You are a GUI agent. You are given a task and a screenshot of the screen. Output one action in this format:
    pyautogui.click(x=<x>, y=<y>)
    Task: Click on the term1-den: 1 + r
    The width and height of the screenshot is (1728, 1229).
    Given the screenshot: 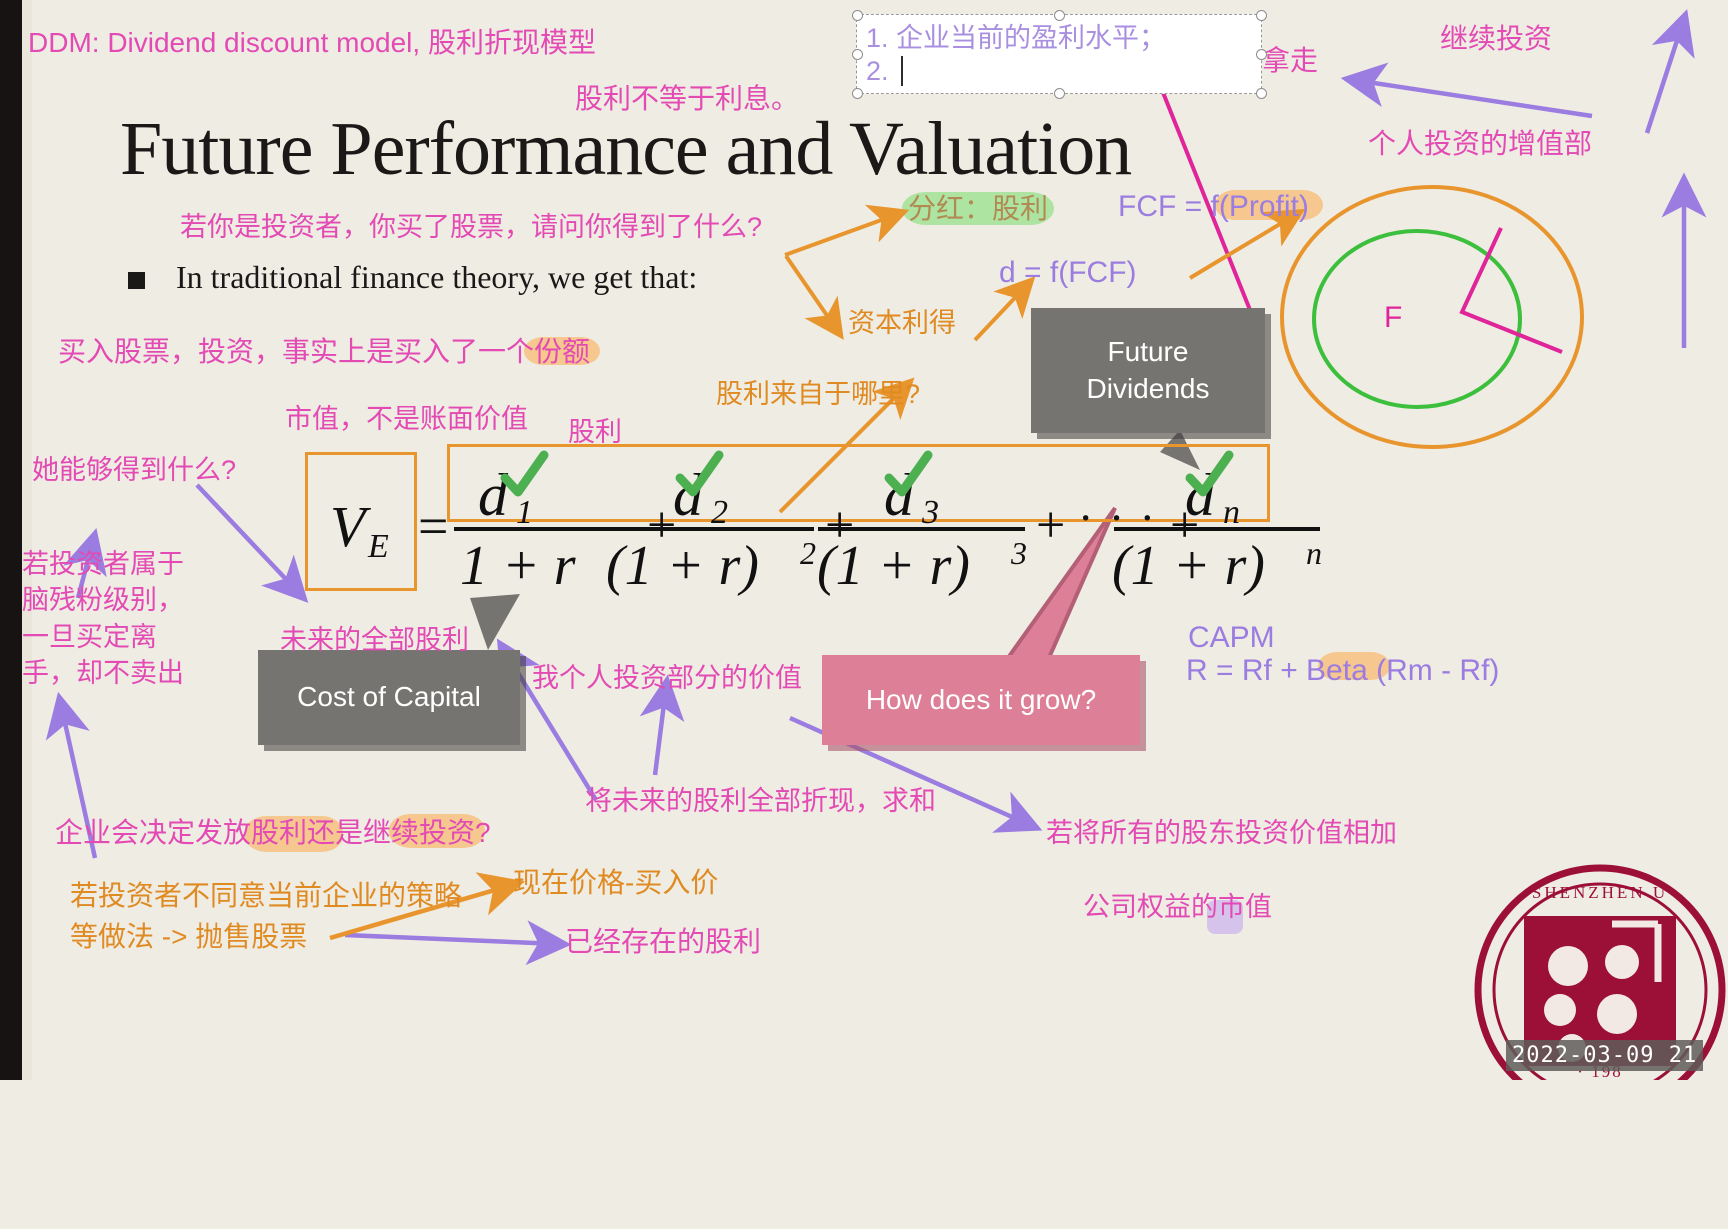 What is the action you would take?
    pyautogui.click(x=518, y=566)
    